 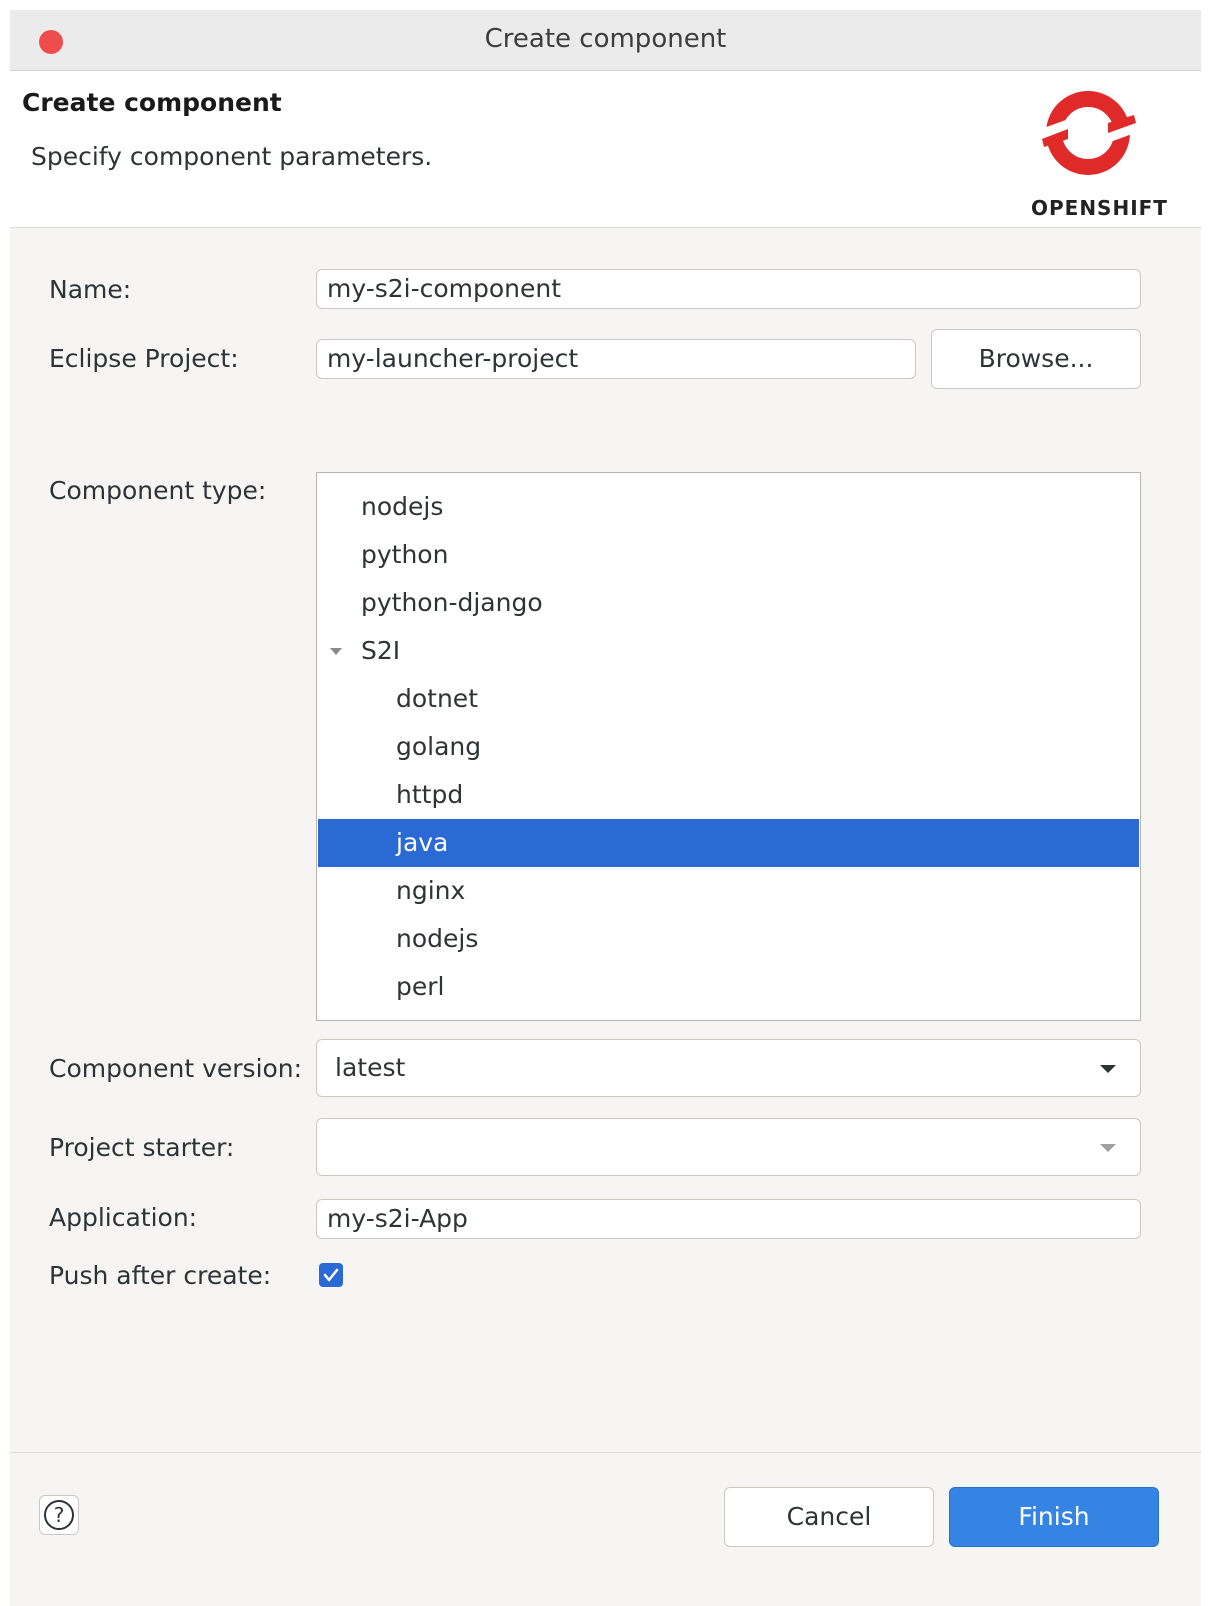 What do you see at coordinates (90, 289) in the screenshot?
I see `name-label: Name:` at bounding box center [90, 289].